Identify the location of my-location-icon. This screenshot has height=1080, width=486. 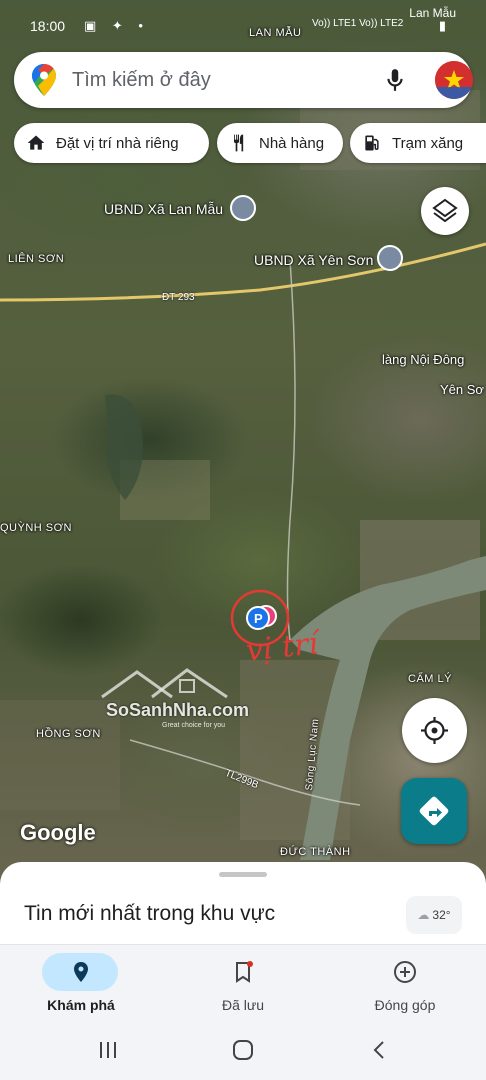
(434, 730).